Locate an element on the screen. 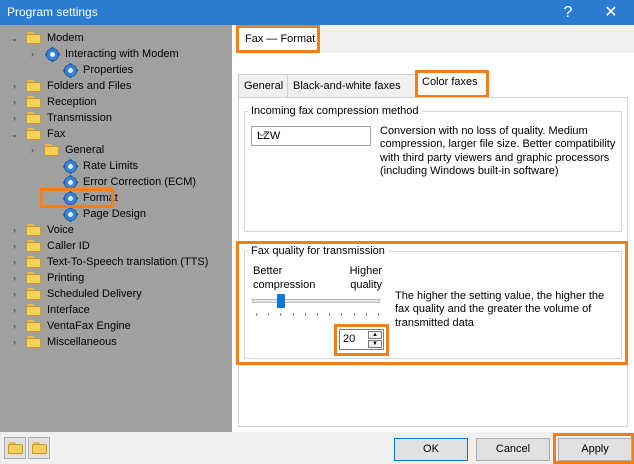  spin-up-icon: ▲ is located at coordinates (375, 335).